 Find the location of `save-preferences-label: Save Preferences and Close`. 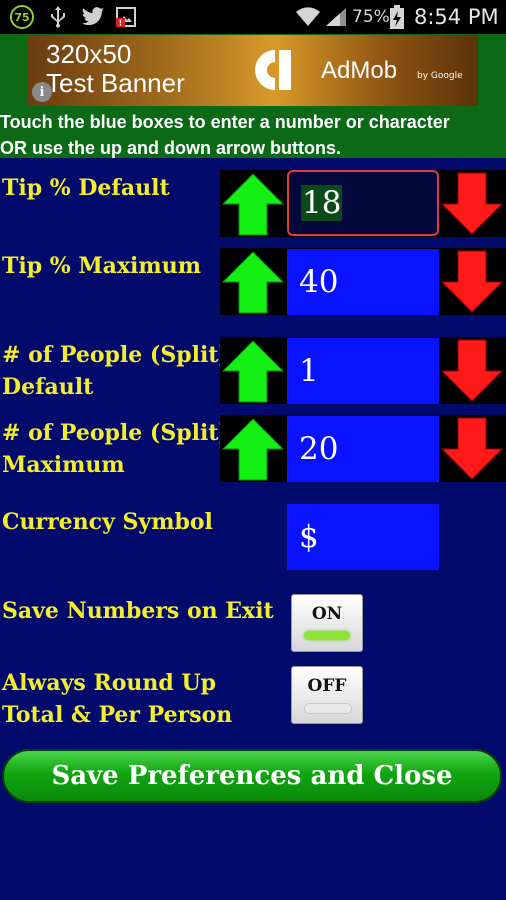

save-preferences-label: Save Preferences and Close is located at coordinates (252, 776).